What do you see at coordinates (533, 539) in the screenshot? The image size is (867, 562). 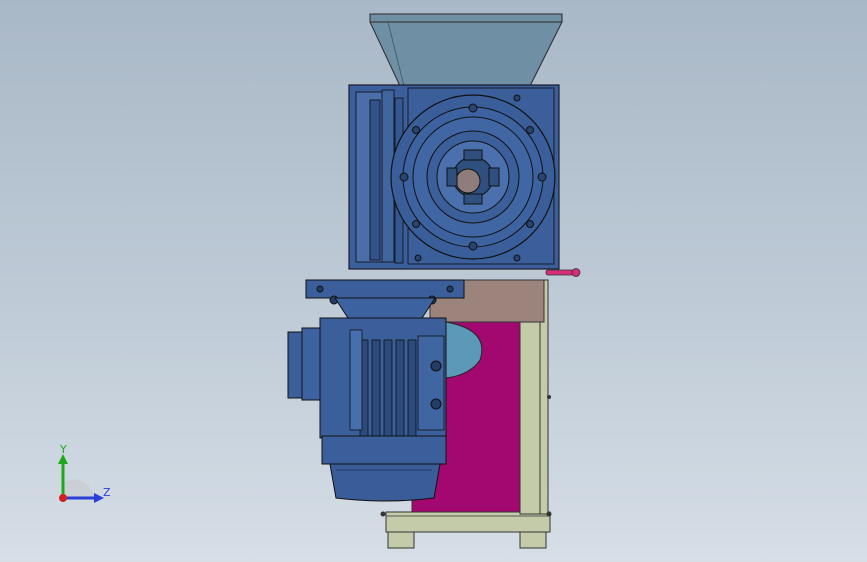 I see `frame-leg-right` at bounding box center [533, 539].